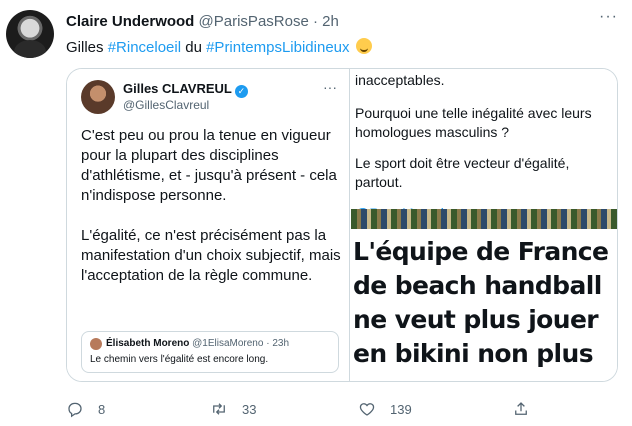  What do you see at coordinates (342, 409) in the screenshot?
I see `tweet-actions: 8 33 139` at bounding box center [342, 409].